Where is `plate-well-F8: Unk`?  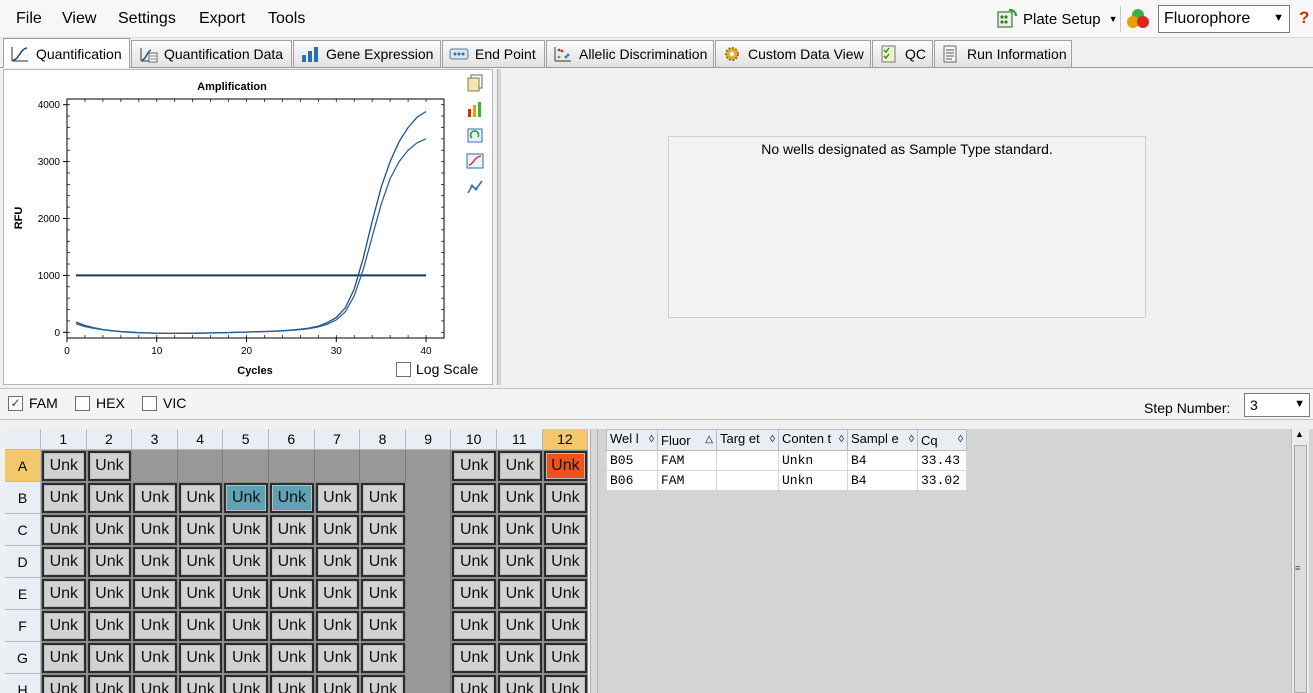 plate-well-F8: Unk is located at coordinates (383, 626).